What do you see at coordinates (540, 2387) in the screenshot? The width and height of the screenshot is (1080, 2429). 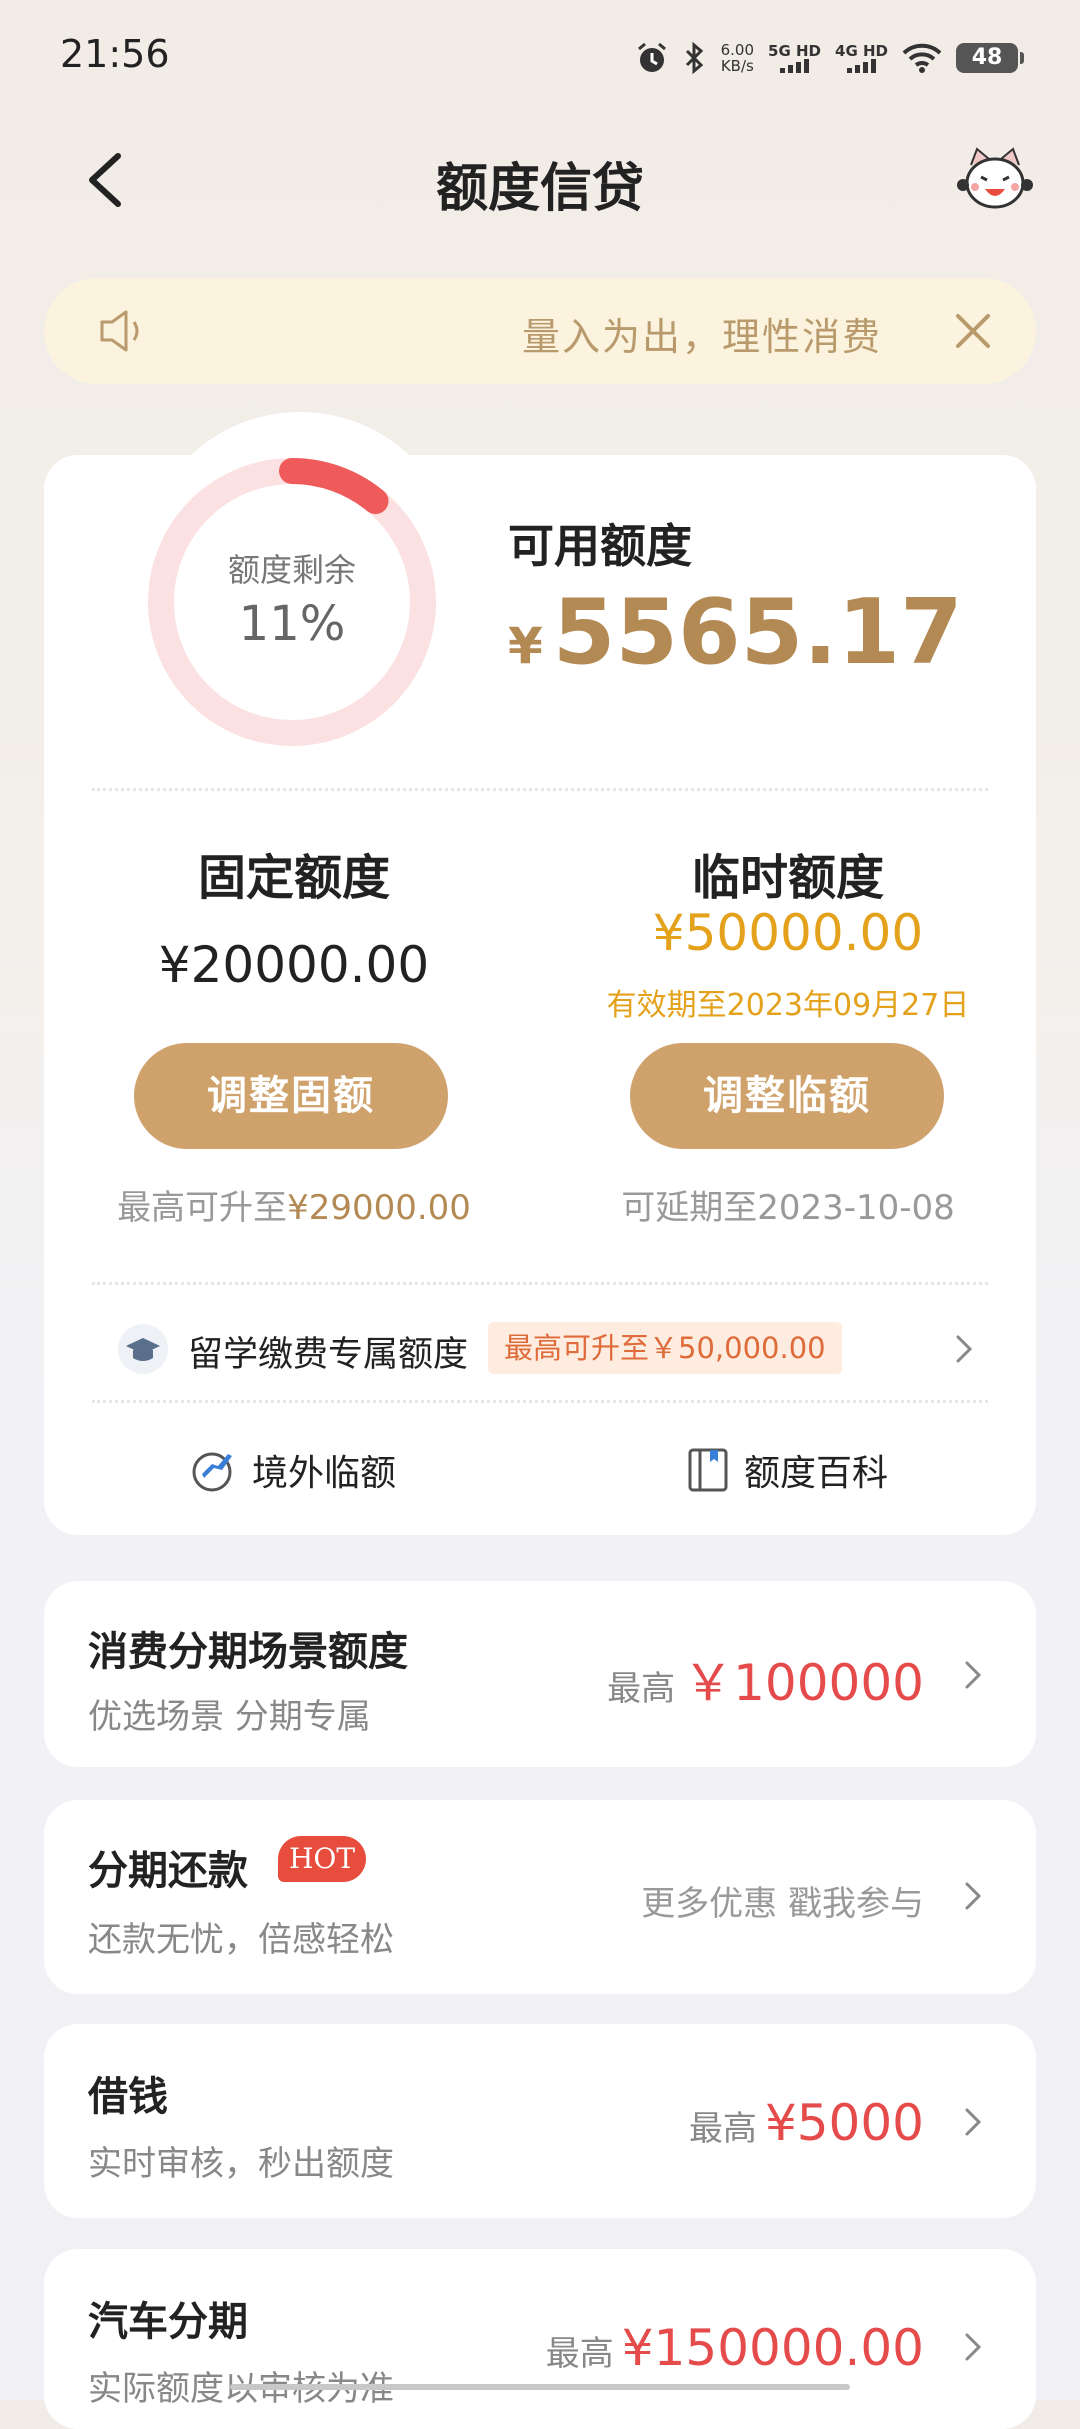 I see `home-indicator` at bounding box center [540, 2387].